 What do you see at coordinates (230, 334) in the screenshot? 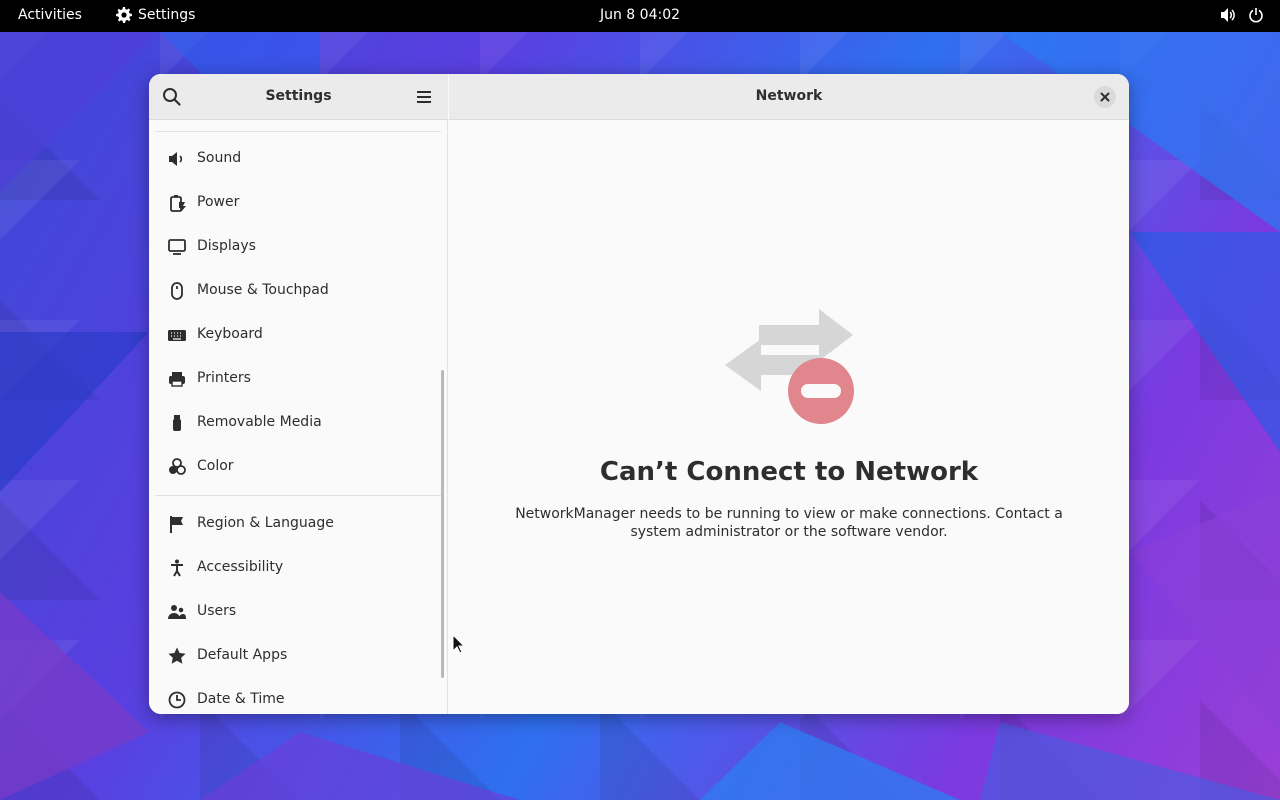
I see `sidebar-item-label: Keyboard` at bounding box center [230, 334].